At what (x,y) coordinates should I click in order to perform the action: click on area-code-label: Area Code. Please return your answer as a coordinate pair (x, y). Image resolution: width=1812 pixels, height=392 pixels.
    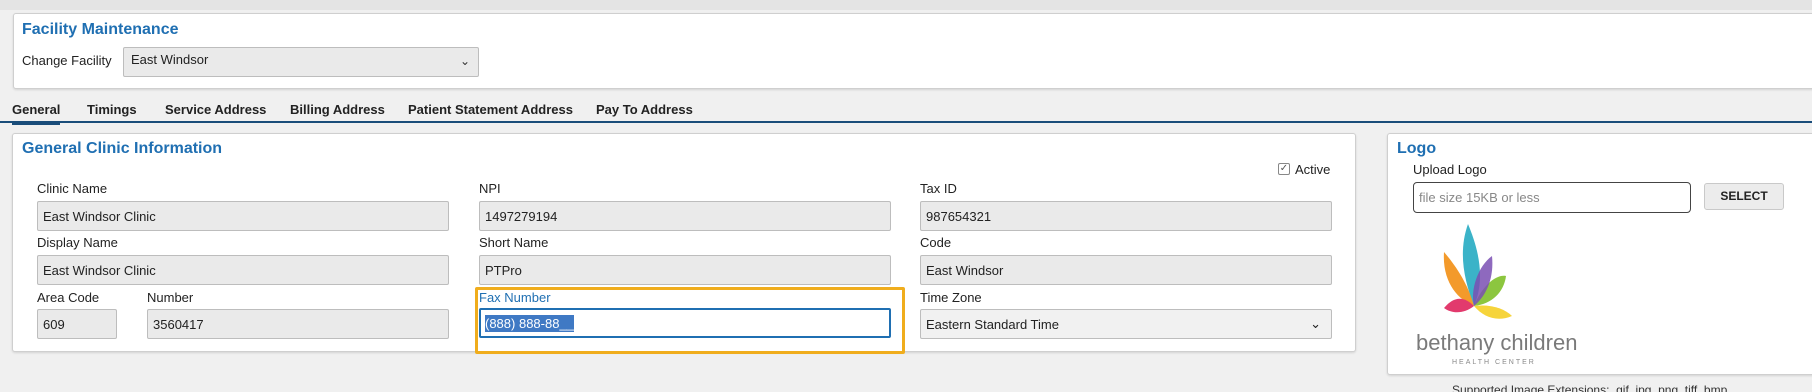
    Looking at the image, I should click on (68, 297).